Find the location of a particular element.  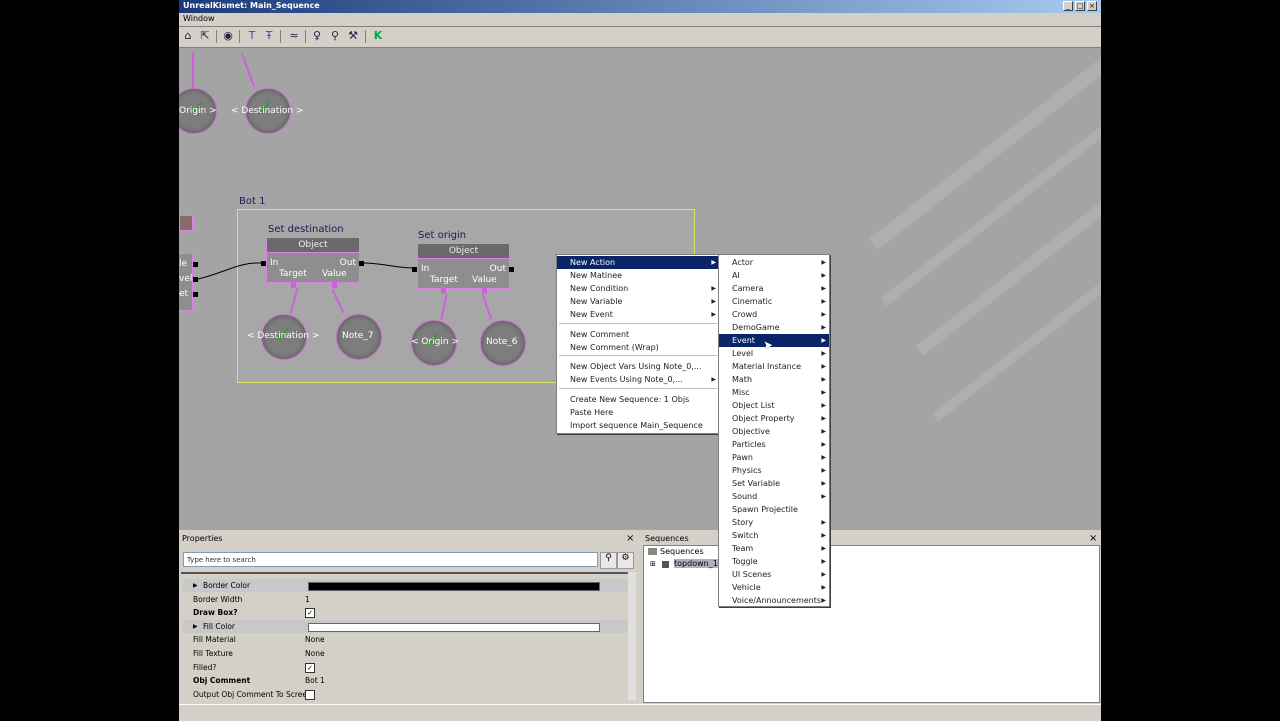

submenu-item: Team ▶ is located at coordinates (774, 548).